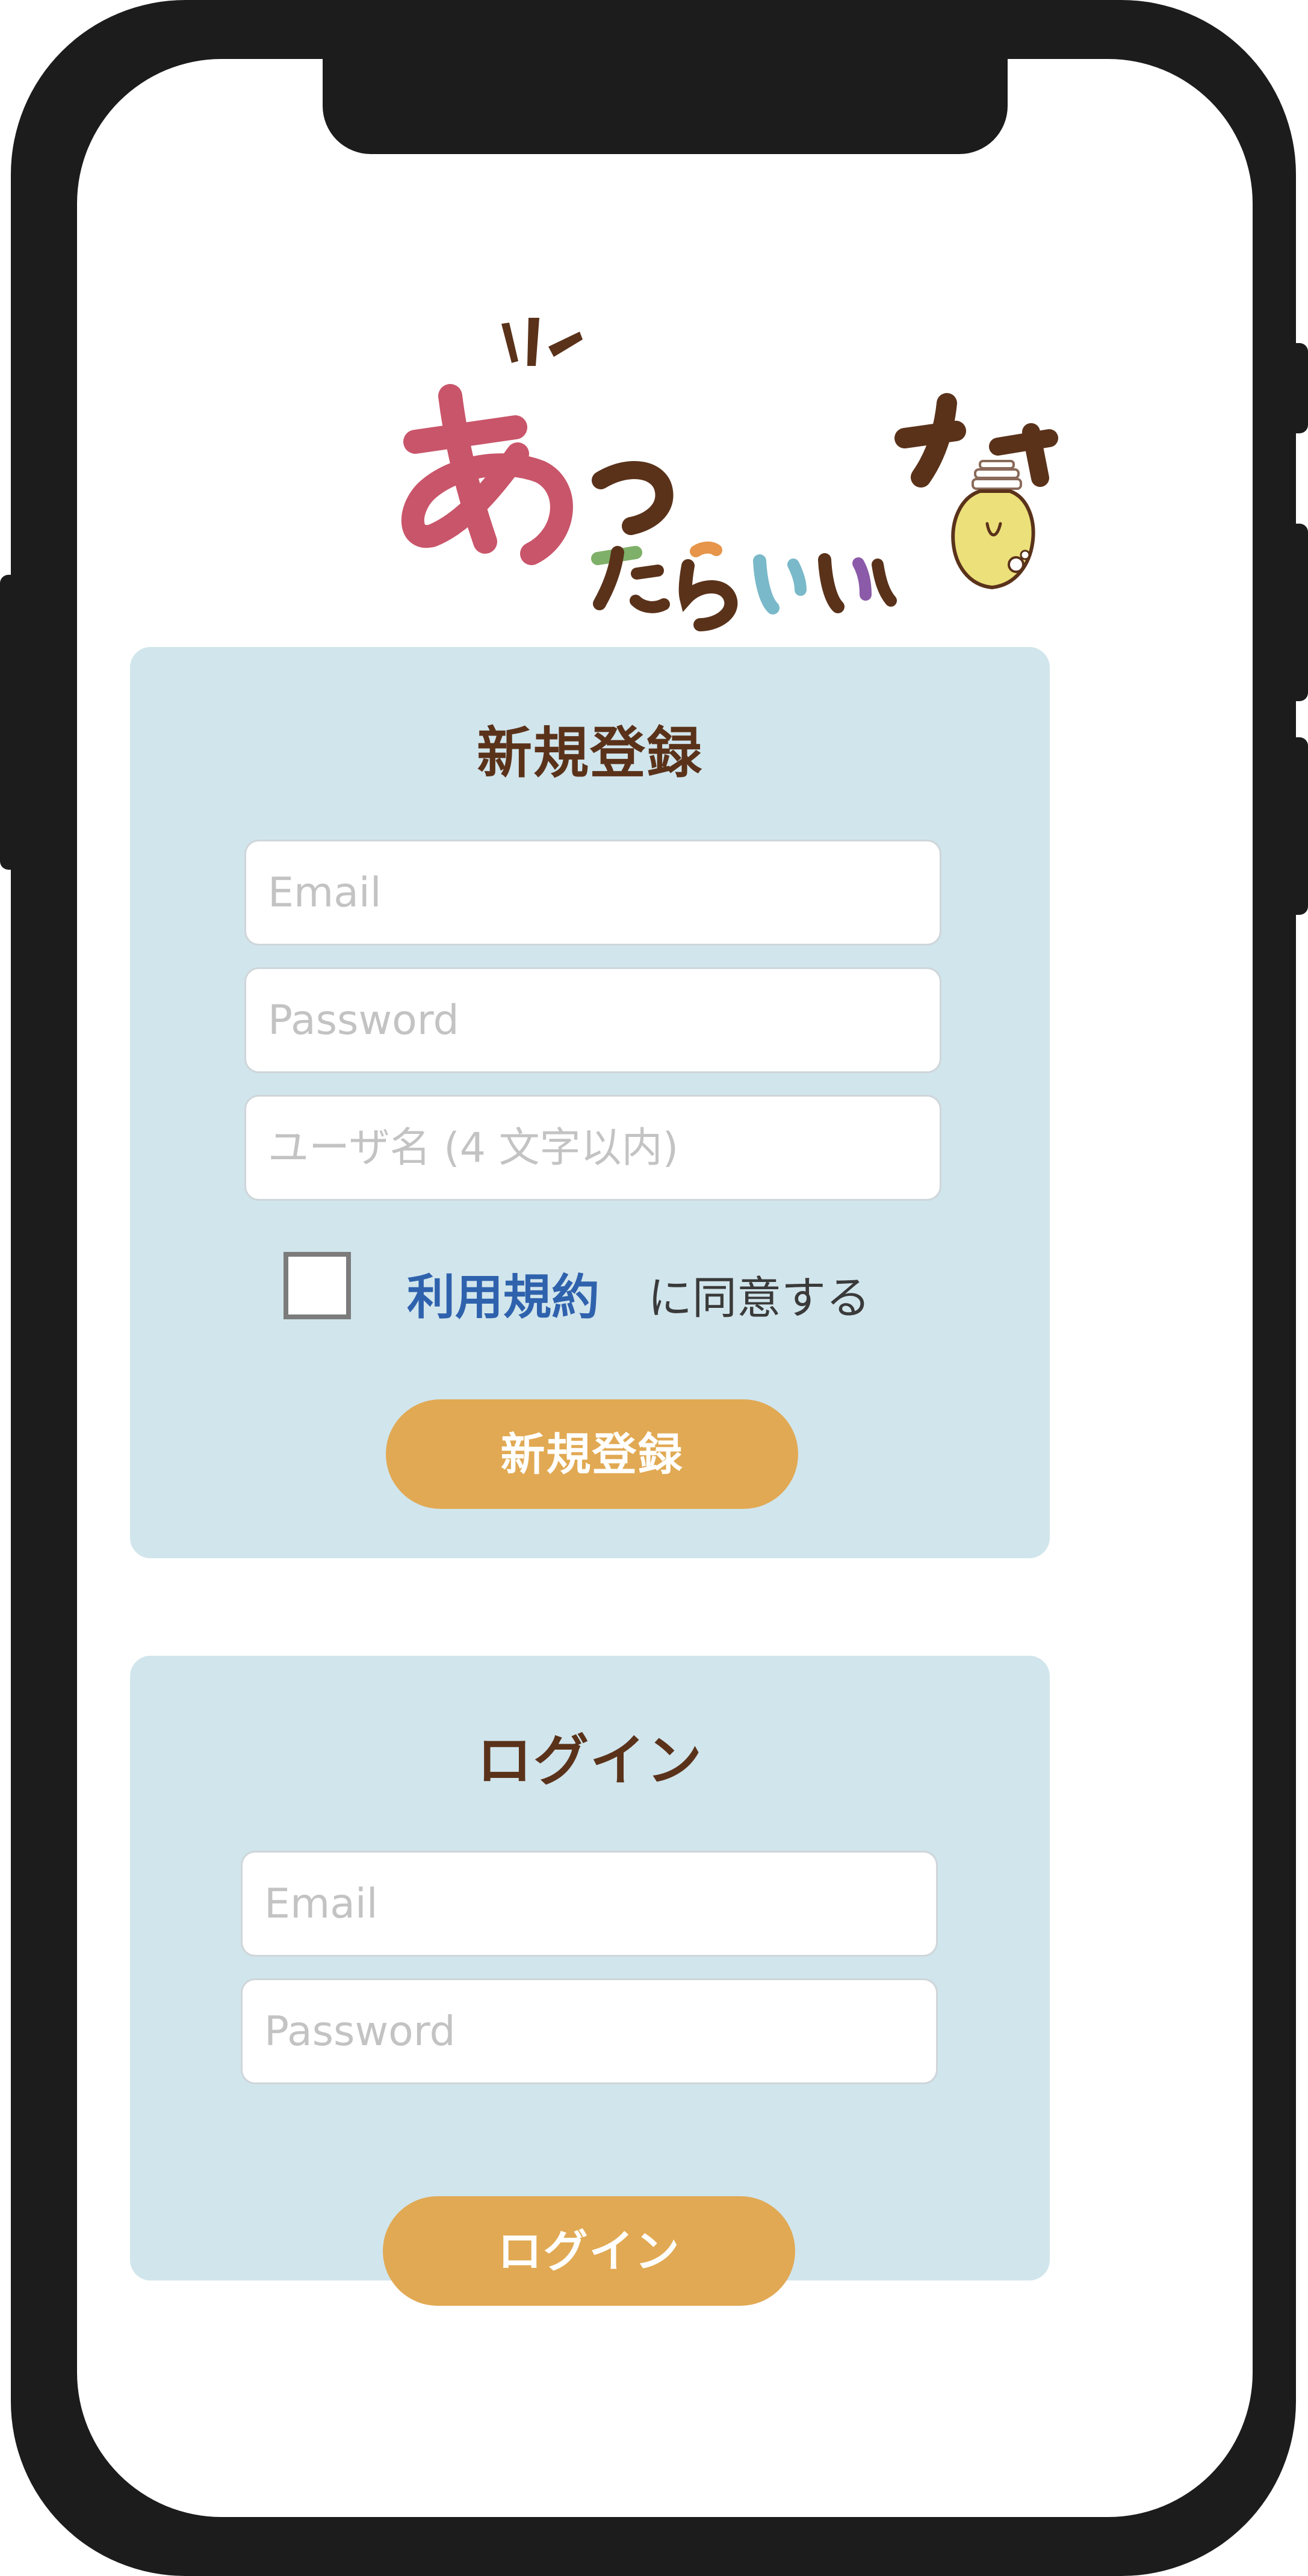  Describe the element at coordinates (592, 1454) in the screenshot. I see `signup-button: 新規登録` at that location.